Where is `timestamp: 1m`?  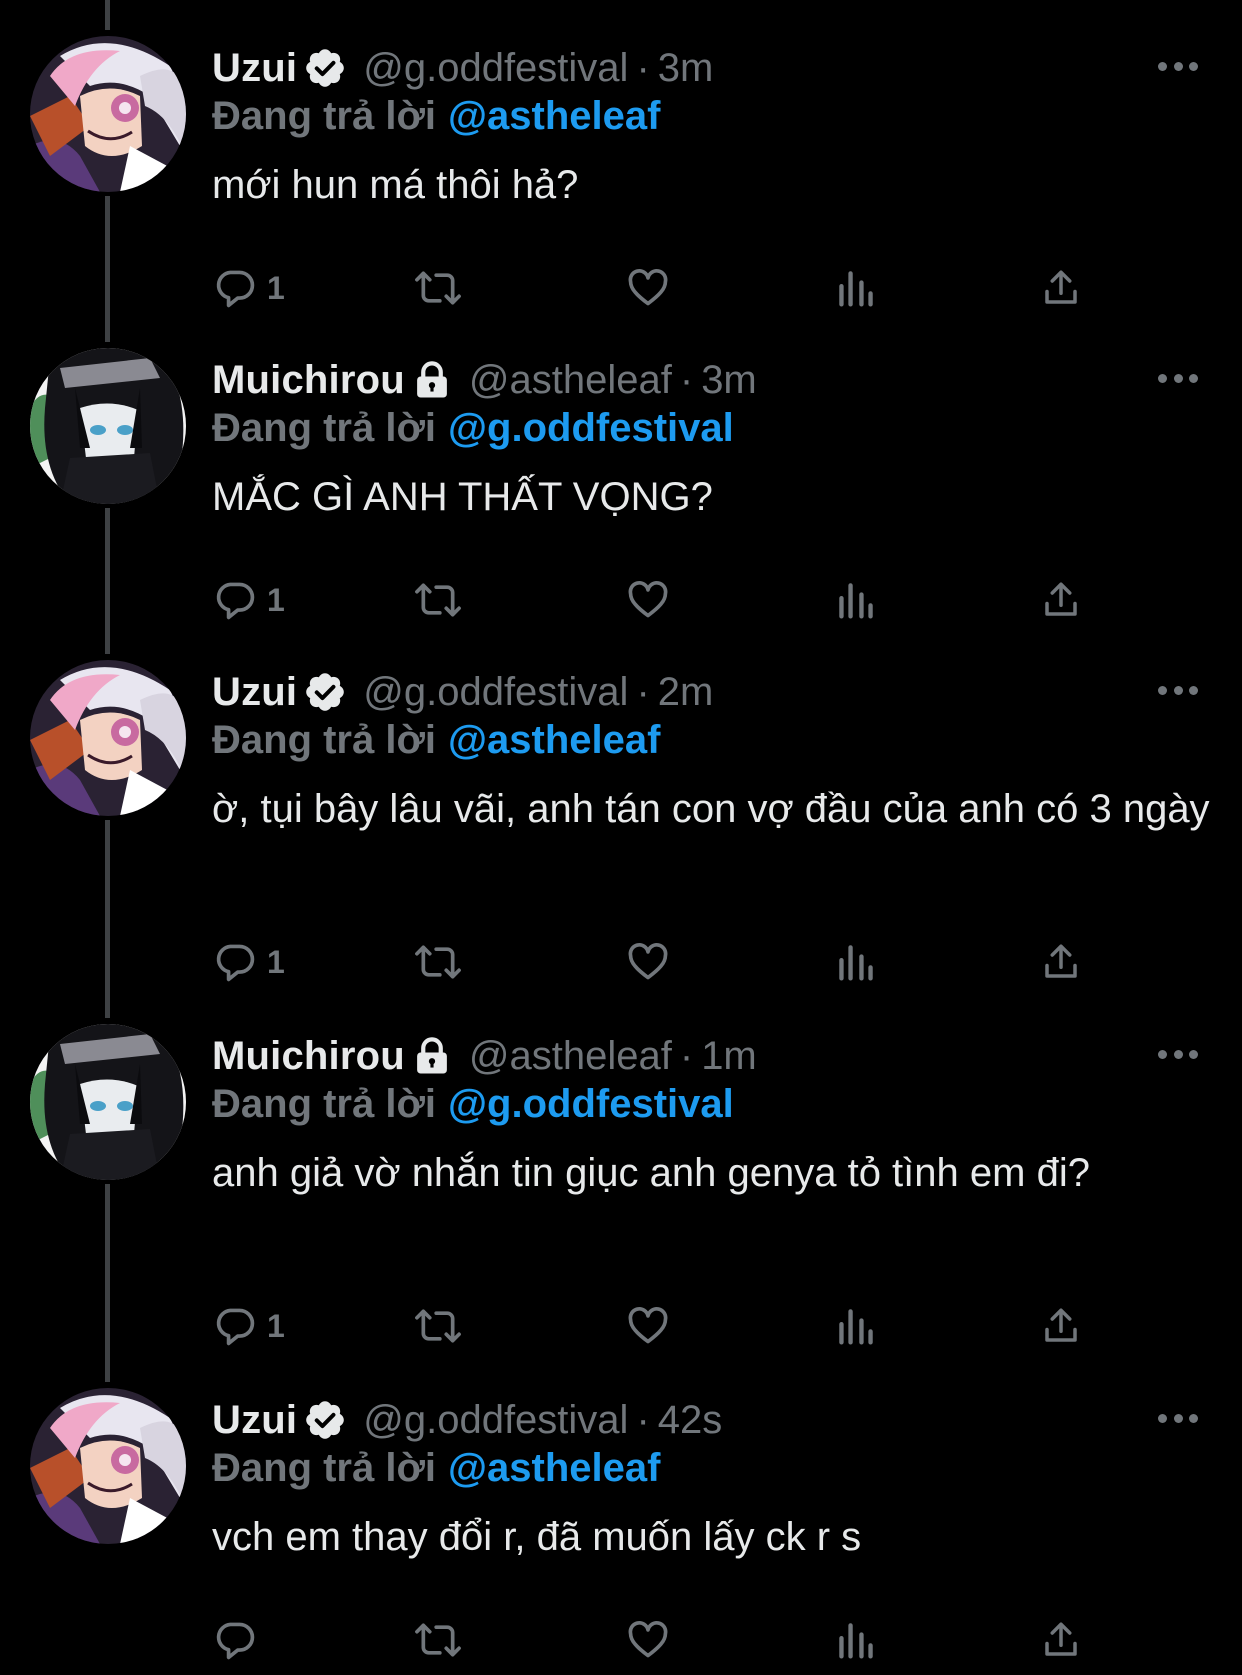 timestamp: 1m is located at coordinates (729, 1056).